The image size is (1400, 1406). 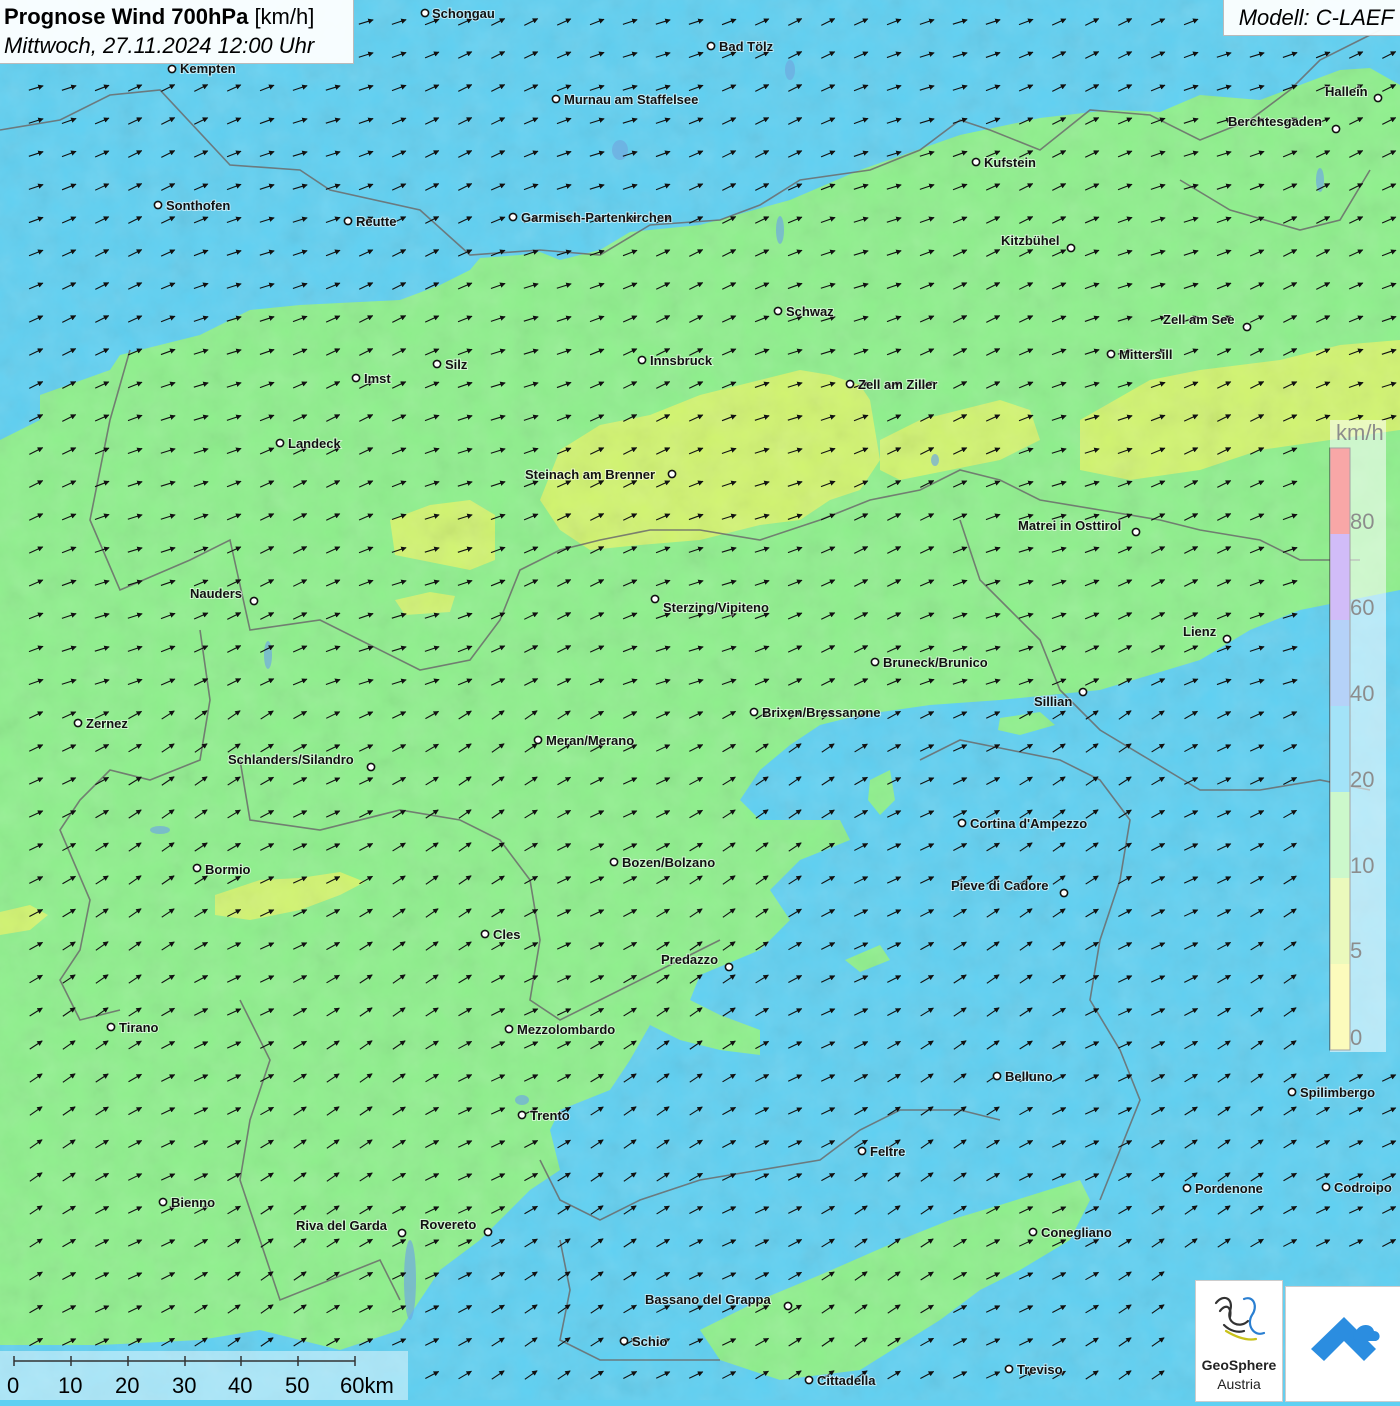 I want to click on legend-label-5: 5, so click(x=1356, y=950).